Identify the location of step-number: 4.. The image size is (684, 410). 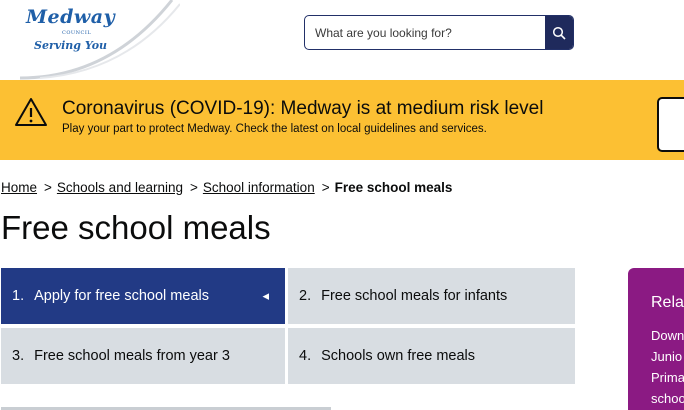
(305, 356).